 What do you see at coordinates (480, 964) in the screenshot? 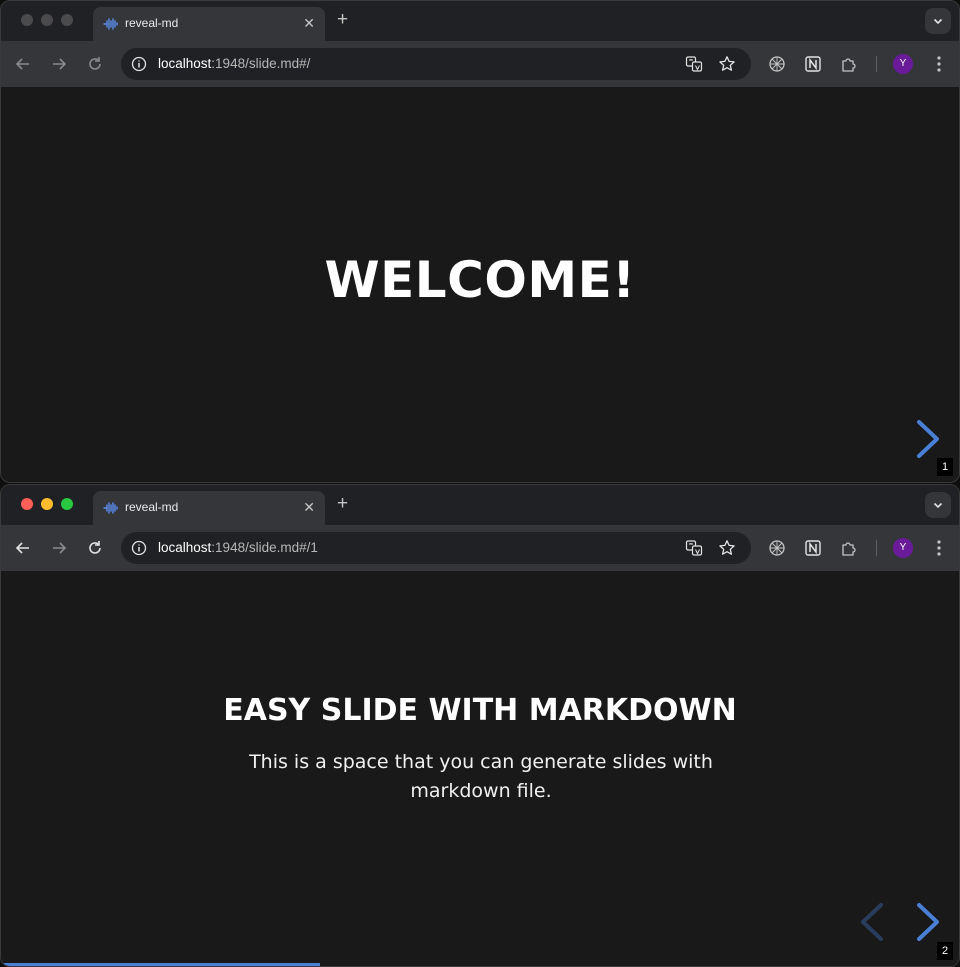
I see `slide-progress-bar` at bounding box center [480, 964].